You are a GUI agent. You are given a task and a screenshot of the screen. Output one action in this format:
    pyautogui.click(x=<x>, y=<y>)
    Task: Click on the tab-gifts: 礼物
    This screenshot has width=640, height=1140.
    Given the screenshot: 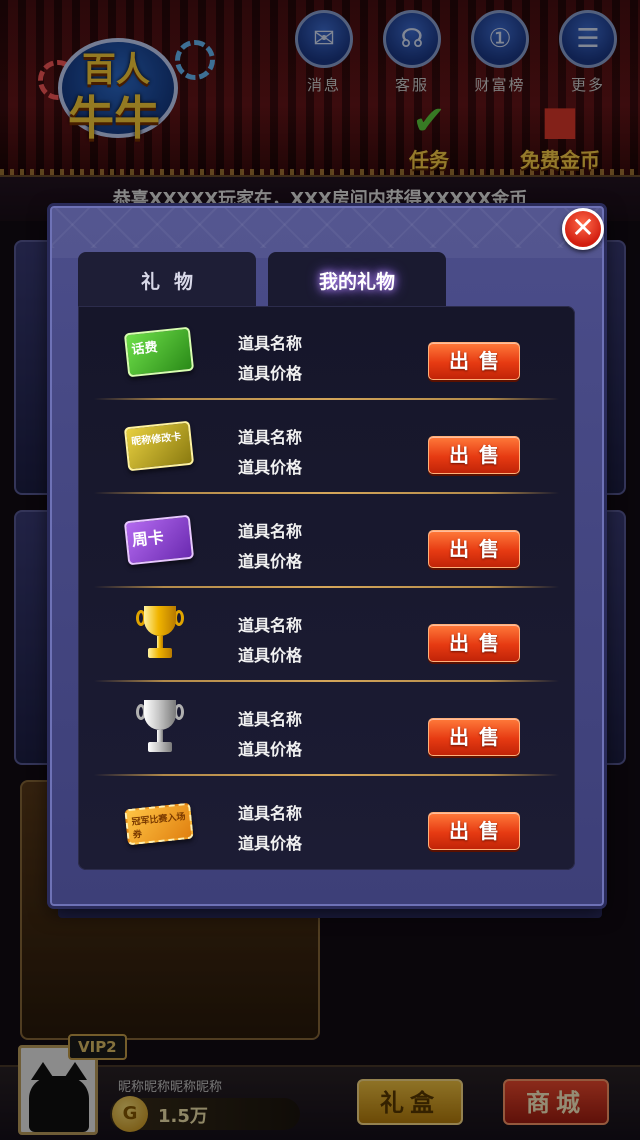 What is the action you would take?
    pyautogui.click(x=167, y=281)
    